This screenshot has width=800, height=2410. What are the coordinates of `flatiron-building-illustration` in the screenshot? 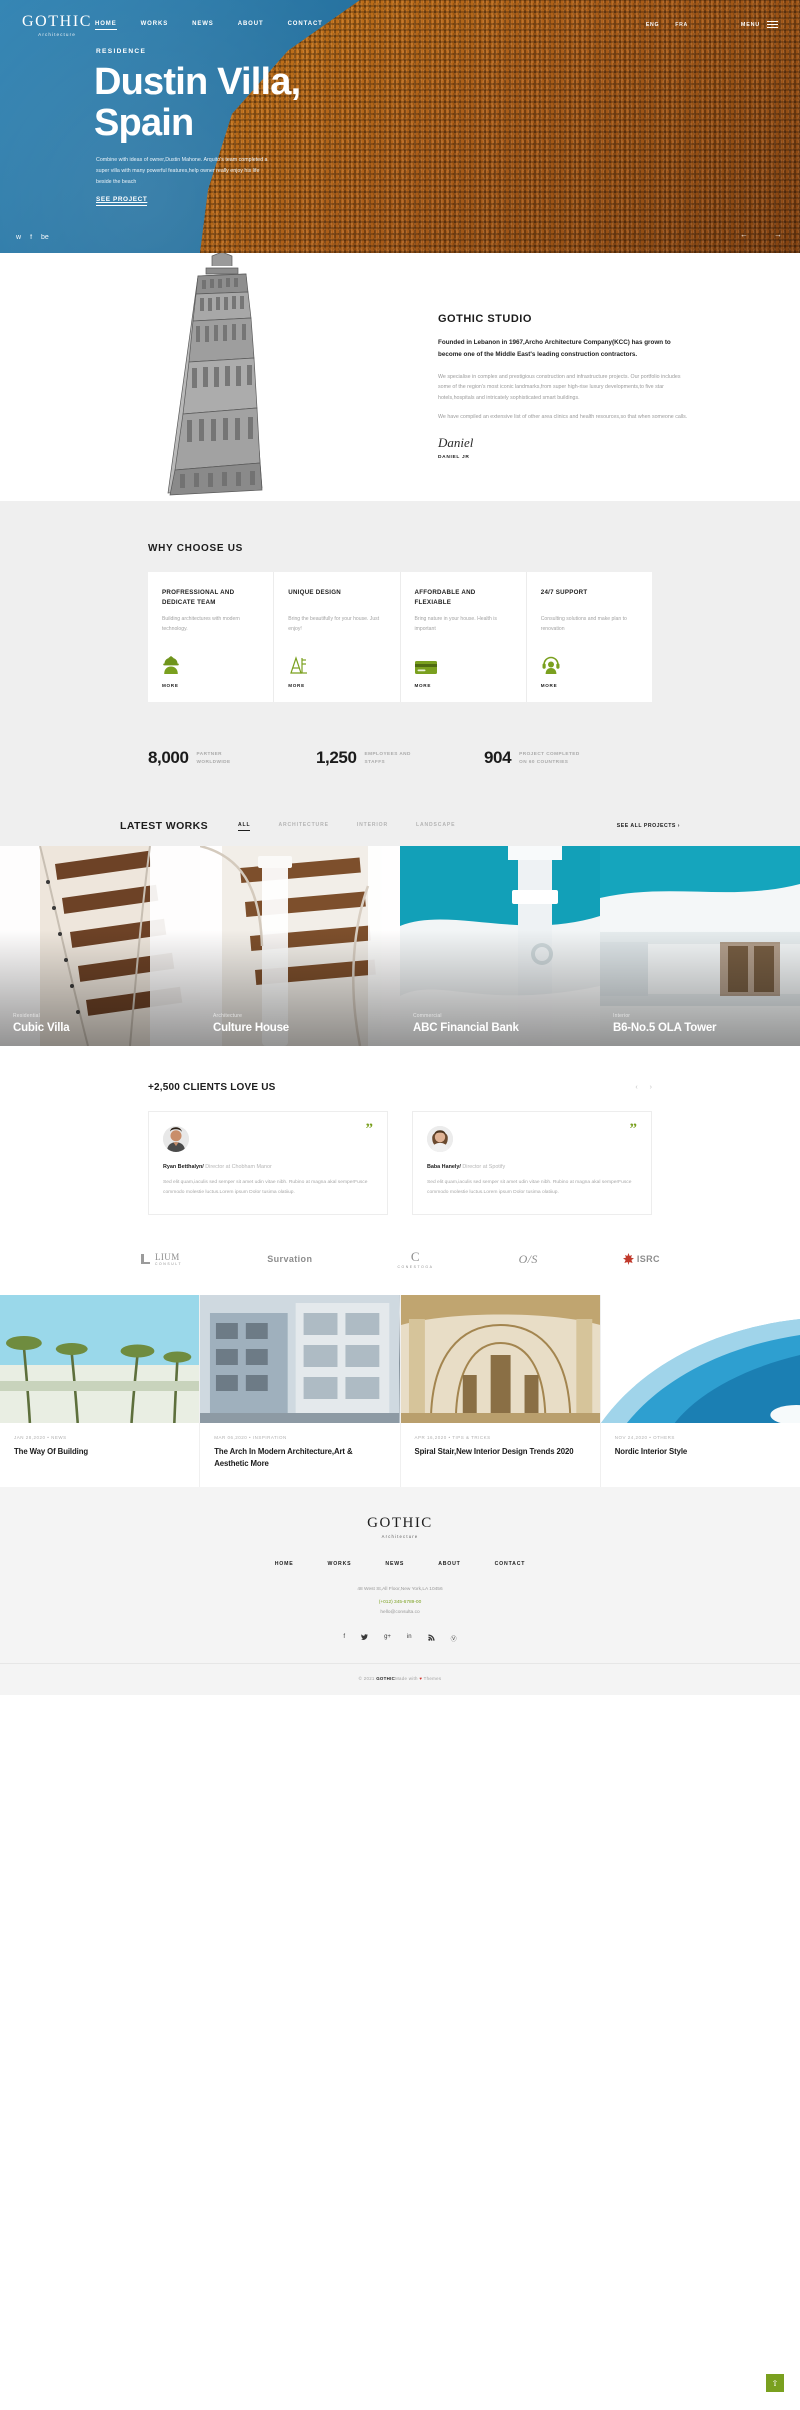 It's located at (215, 374).